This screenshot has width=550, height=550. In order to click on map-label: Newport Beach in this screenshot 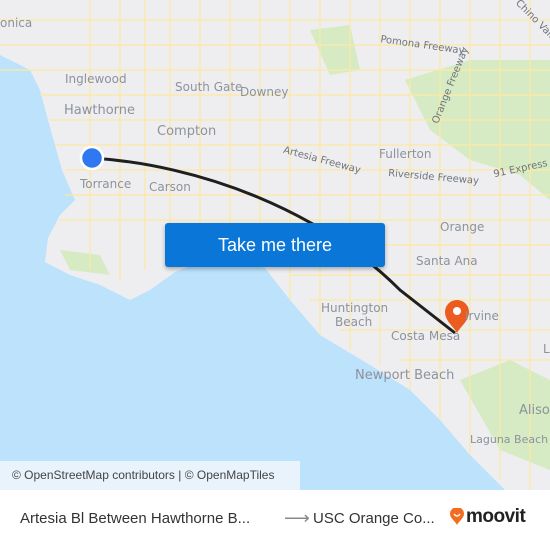, I will do `click(405, 375)`.